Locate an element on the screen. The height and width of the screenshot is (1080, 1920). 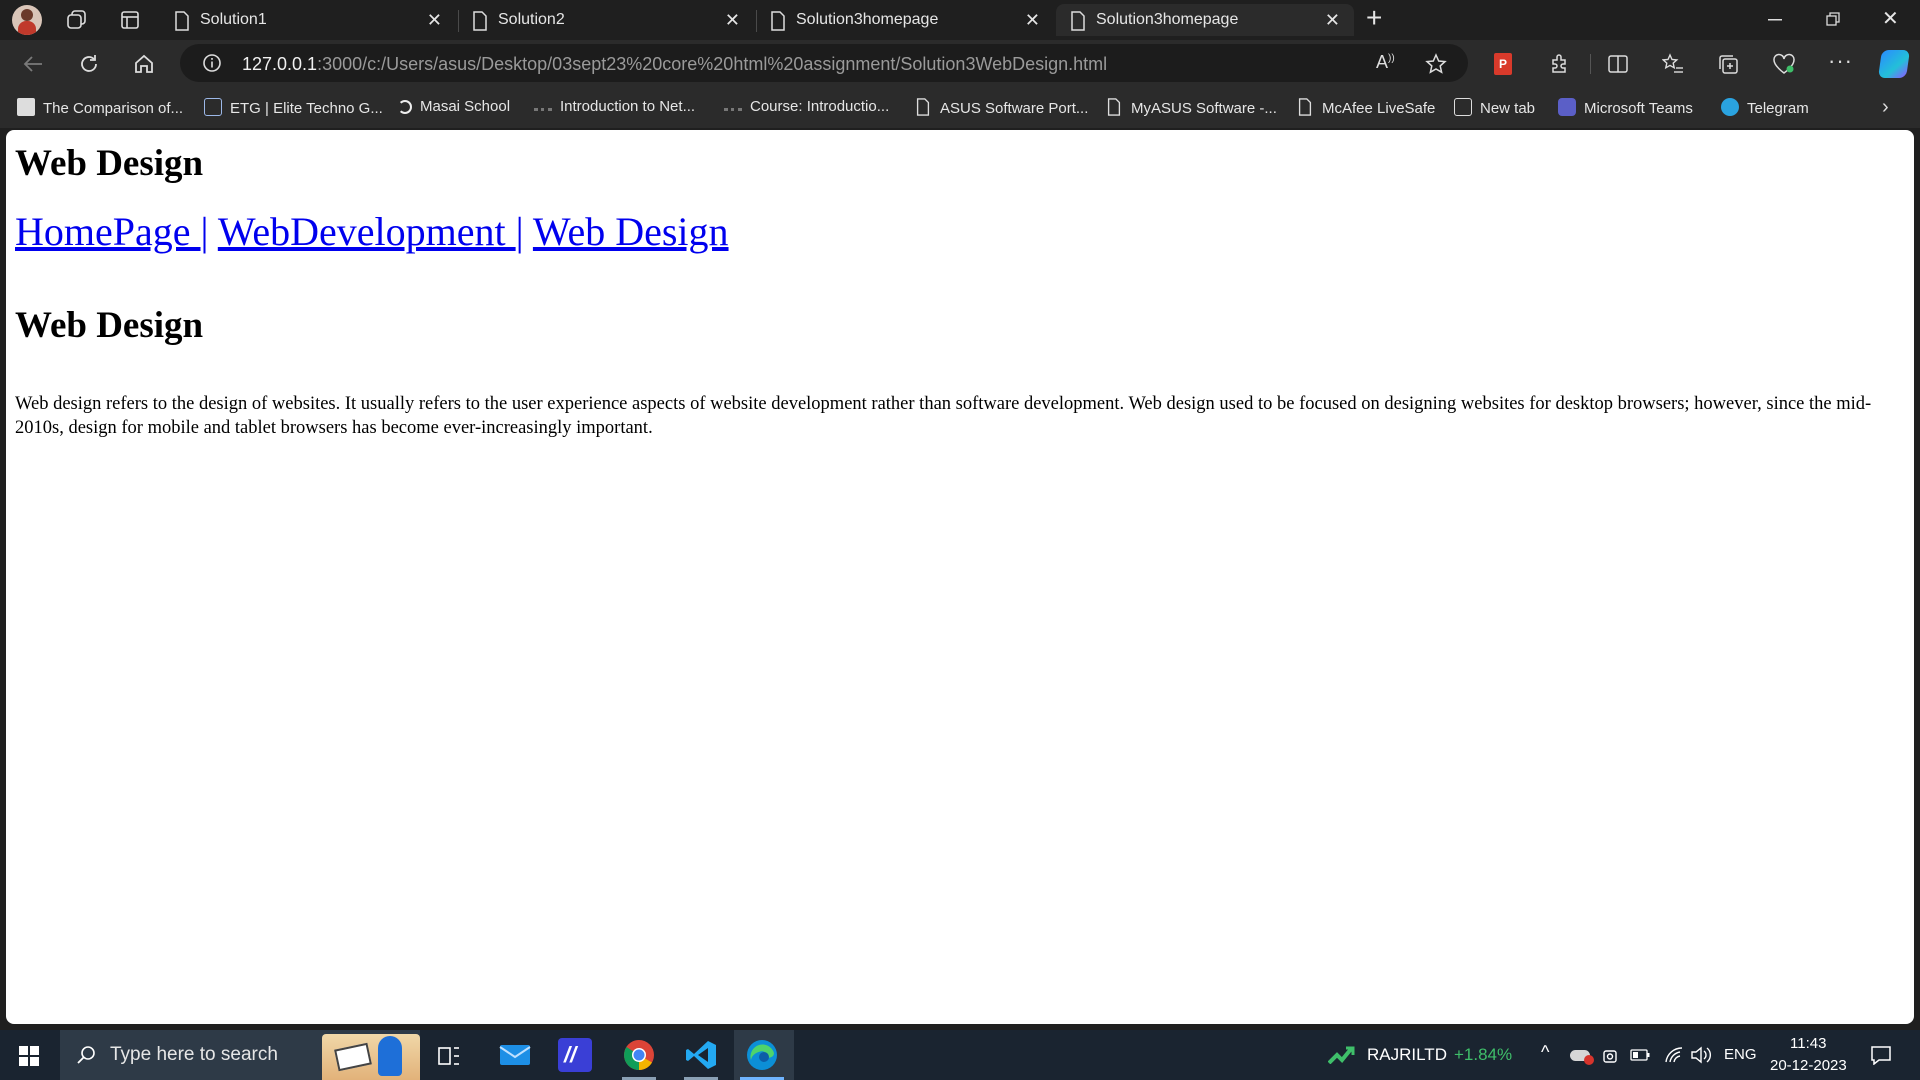
notifications-icon is located at coordinates (1881, 1055).